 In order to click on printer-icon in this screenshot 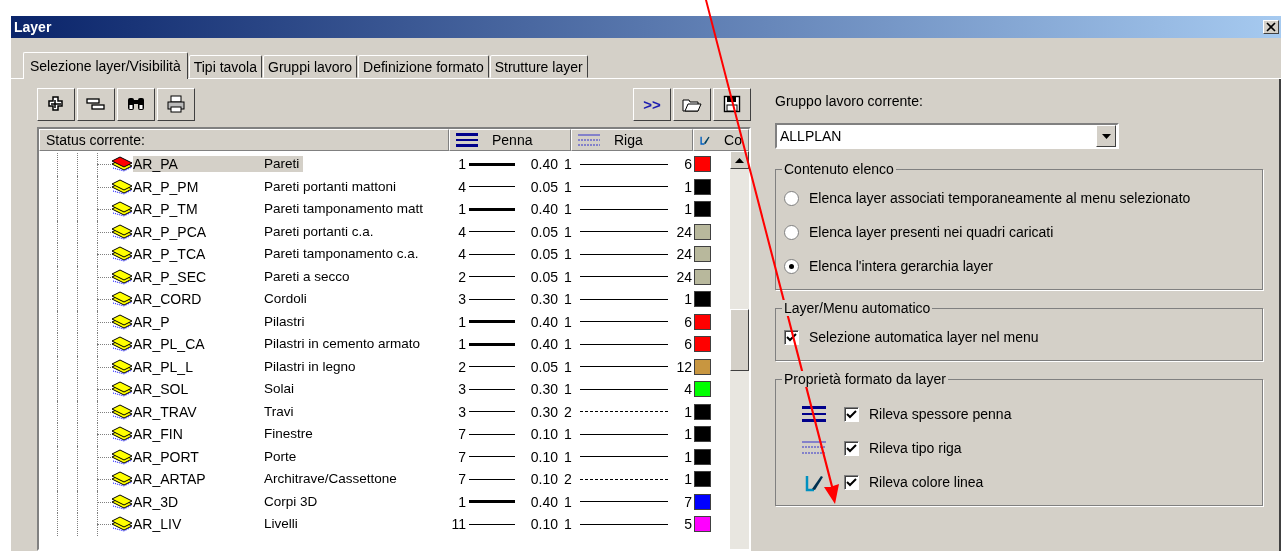, I will do `click(176, 104)`.